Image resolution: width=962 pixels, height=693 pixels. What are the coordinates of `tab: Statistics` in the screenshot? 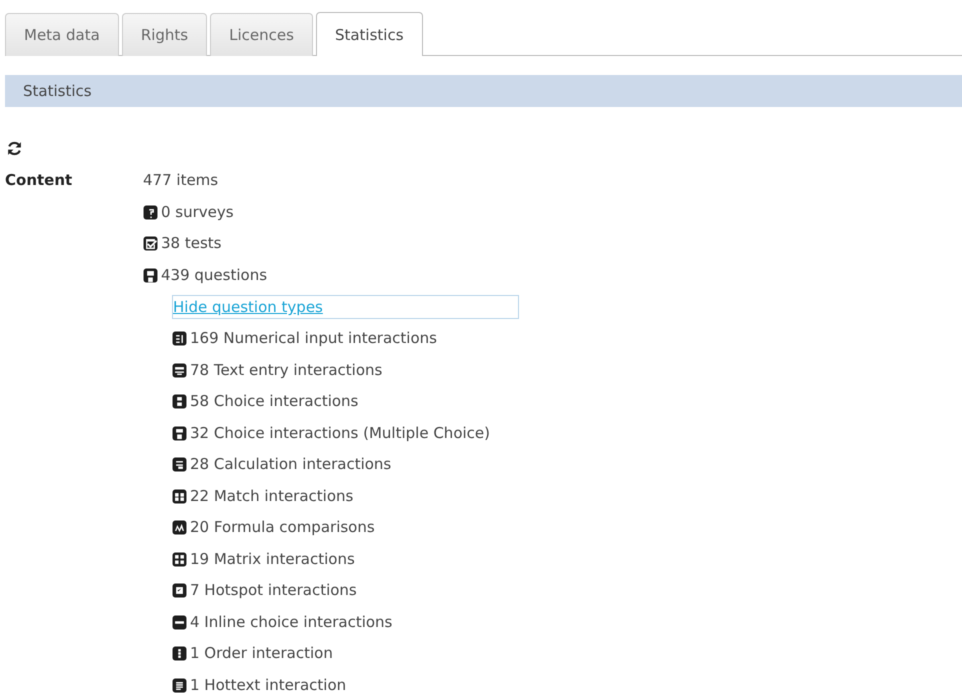 It's located at (369, 34).